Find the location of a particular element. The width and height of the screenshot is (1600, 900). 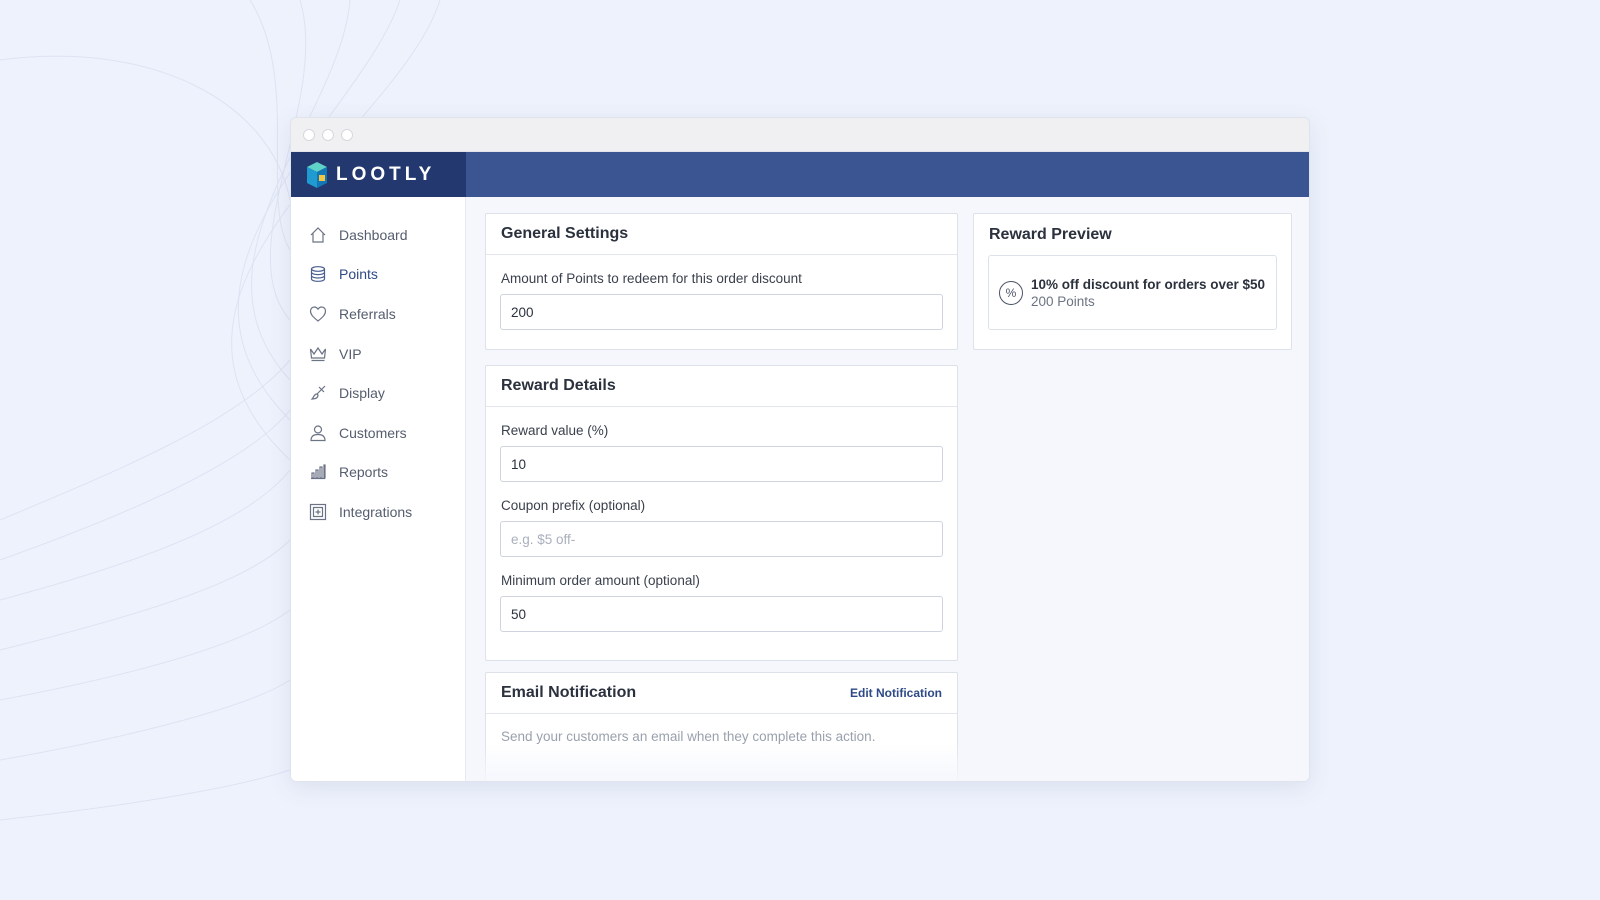

card-title: General Settings is located at coordinates (565, 233).